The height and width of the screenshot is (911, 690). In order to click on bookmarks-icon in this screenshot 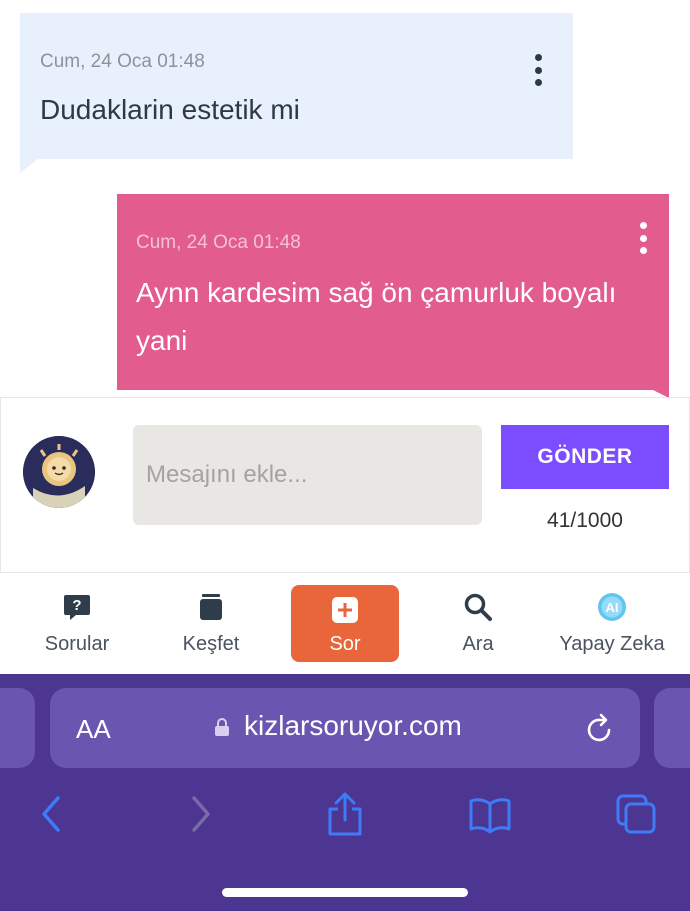, I will do `click(490, 814)`.